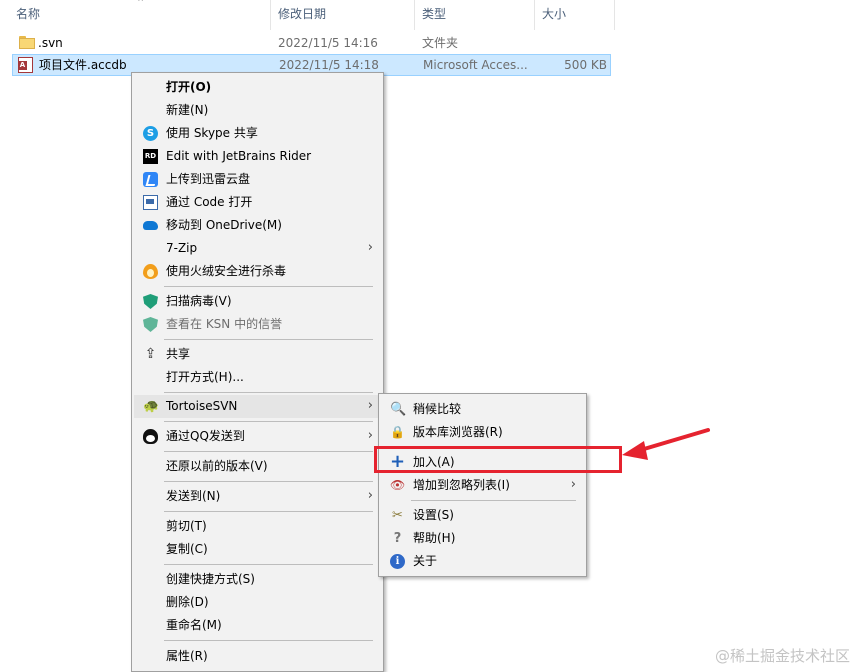 This screenshot has height=672, width=860. What do you see at coordinates (187, 110) in the screenshot?
I see `menu-item-label: 新建(N)` at bounding box center [187, 110].